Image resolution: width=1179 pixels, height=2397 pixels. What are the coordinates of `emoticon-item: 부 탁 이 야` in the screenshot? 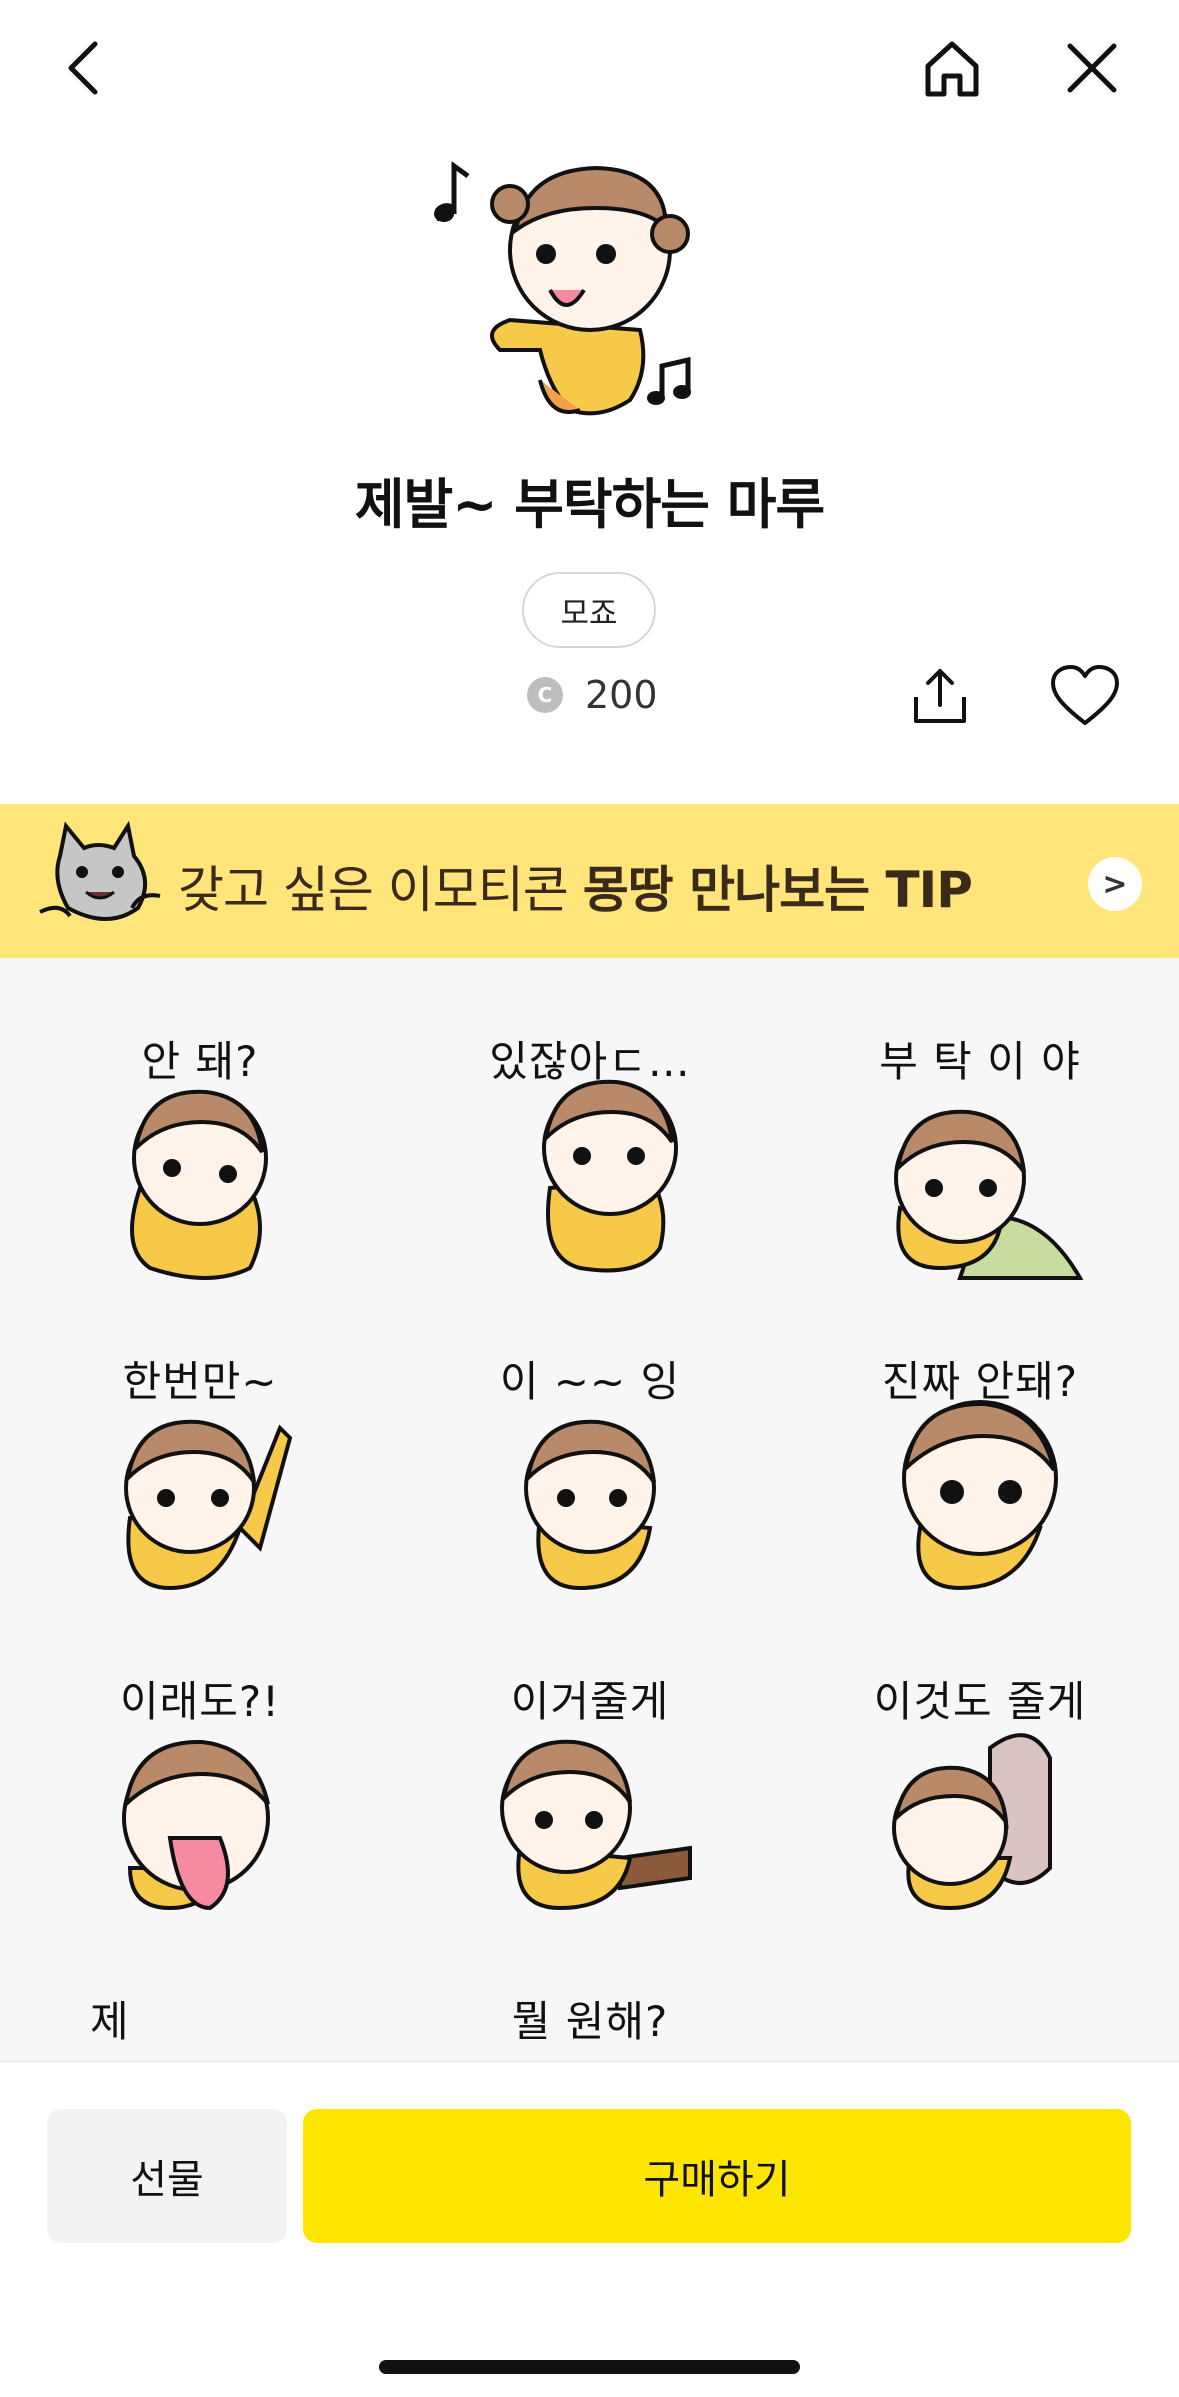 It's located at (980, 1158).